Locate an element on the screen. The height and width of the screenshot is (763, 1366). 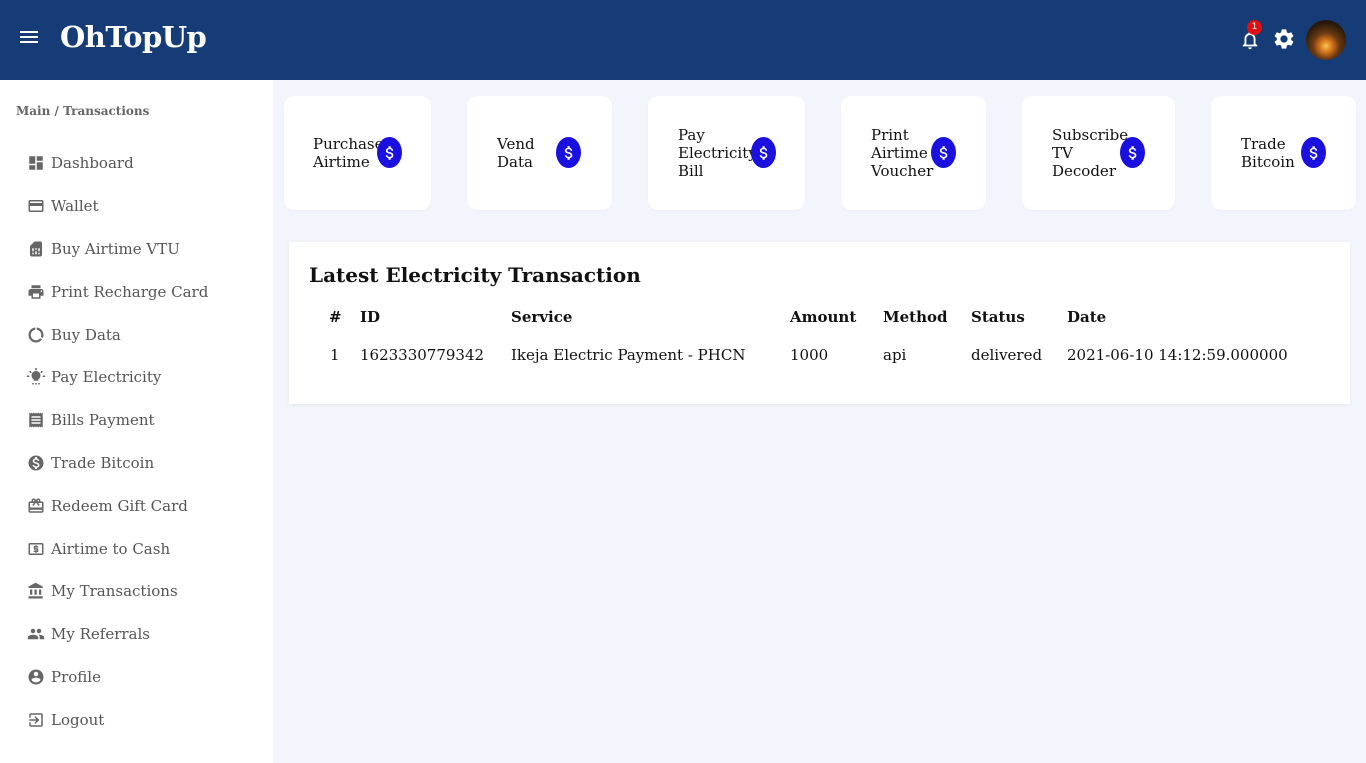
card-label: Pay Electricity Bill is located at coordinates (717, 153).